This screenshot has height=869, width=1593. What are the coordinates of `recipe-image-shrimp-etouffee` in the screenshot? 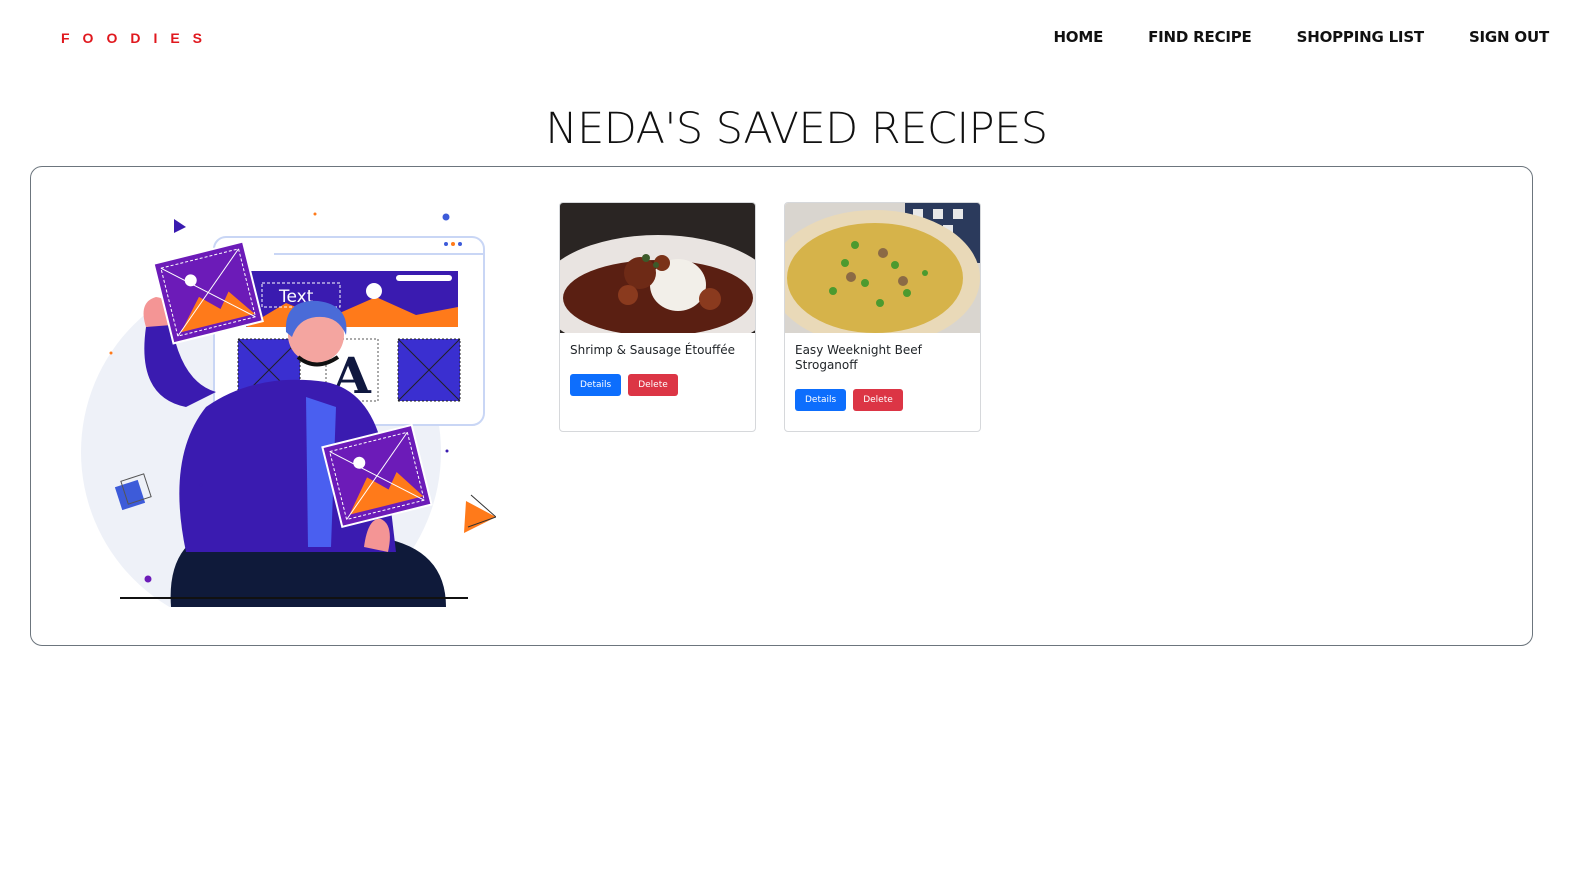 It's located at (657, 268).